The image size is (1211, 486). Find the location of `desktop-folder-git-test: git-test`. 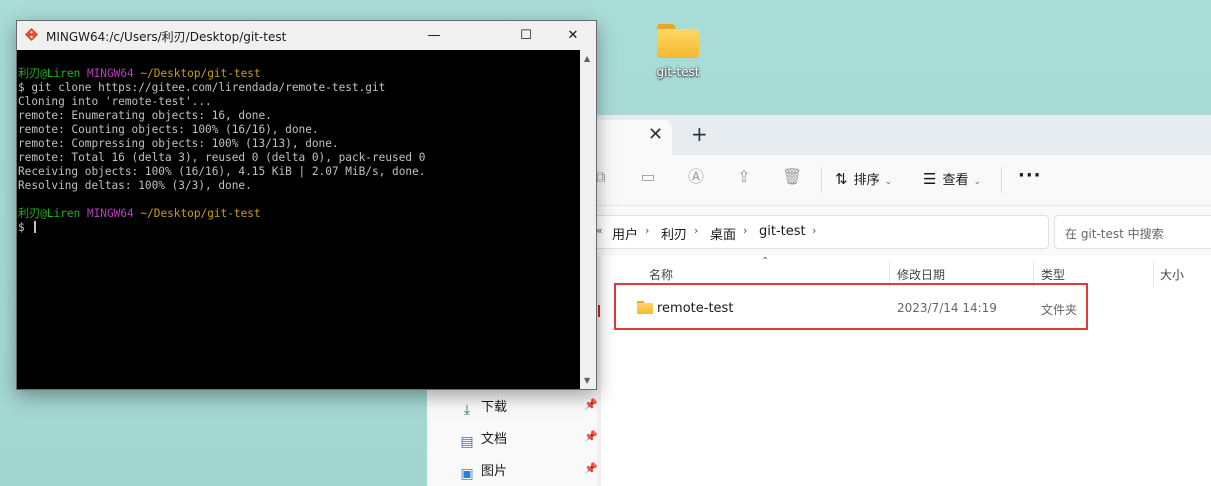

desktop-folder-git-test: git-test is located at coordinates (678, 51).